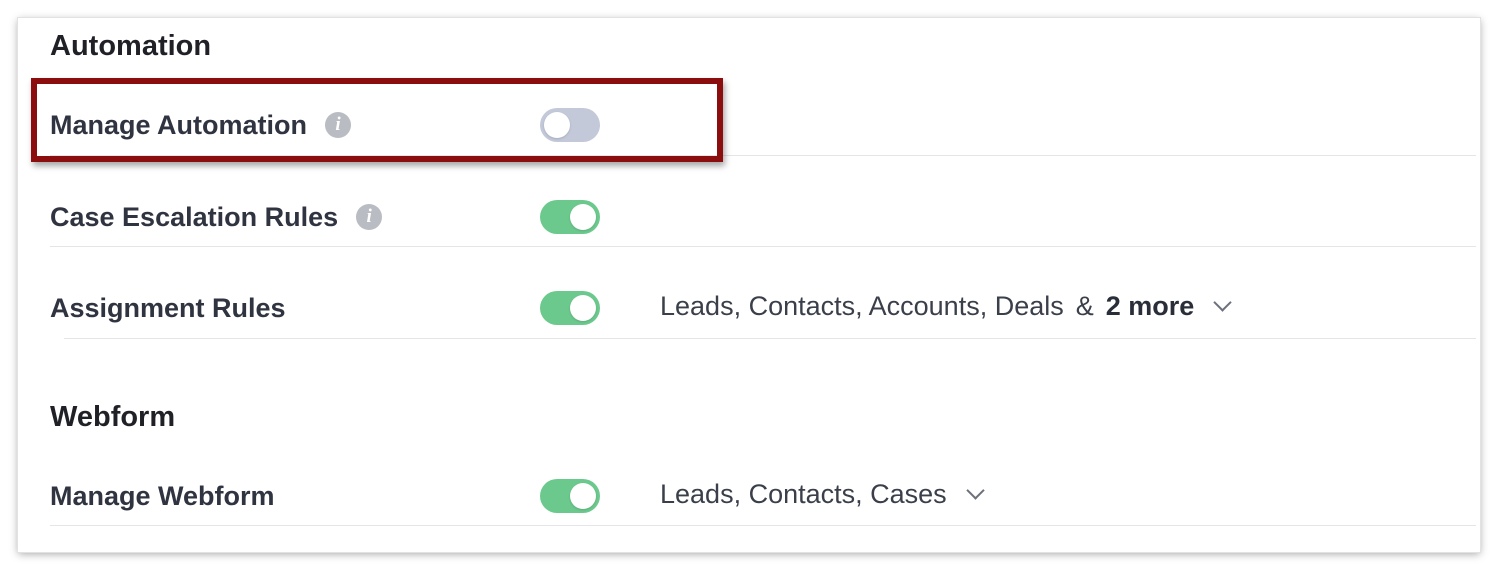  I want to click on manage-automation-toggle, so click(570, 125).